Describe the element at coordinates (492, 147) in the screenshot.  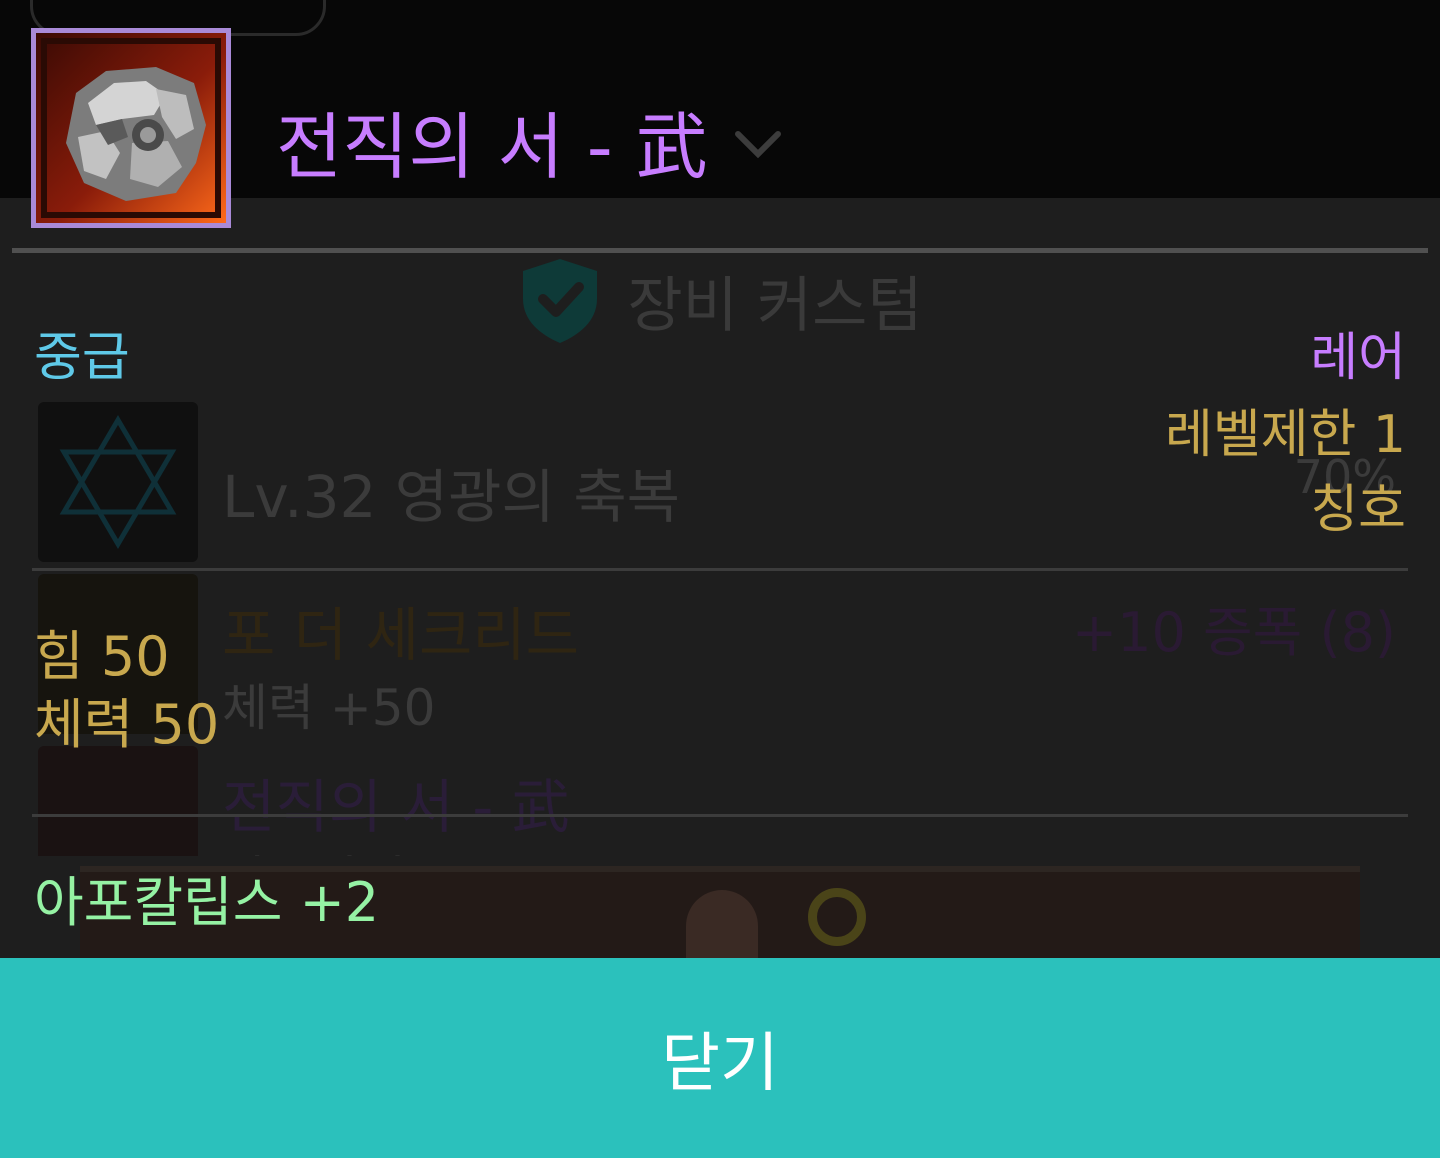
I see `item-name: 전직의 서 - 武` at that location.